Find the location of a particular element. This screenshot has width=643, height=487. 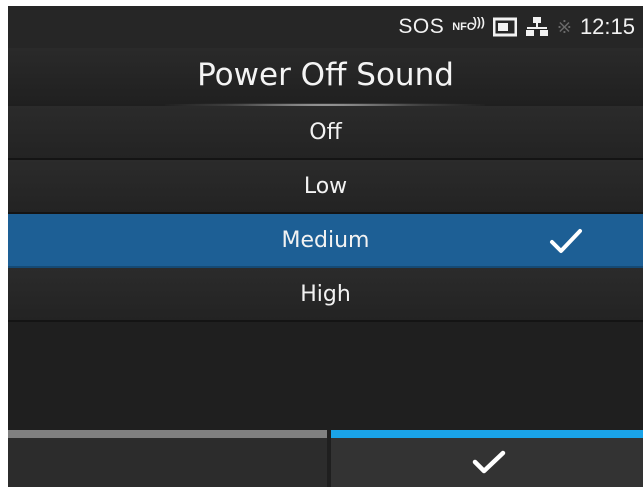

bottom-bar is located at coordinates (325, 458).